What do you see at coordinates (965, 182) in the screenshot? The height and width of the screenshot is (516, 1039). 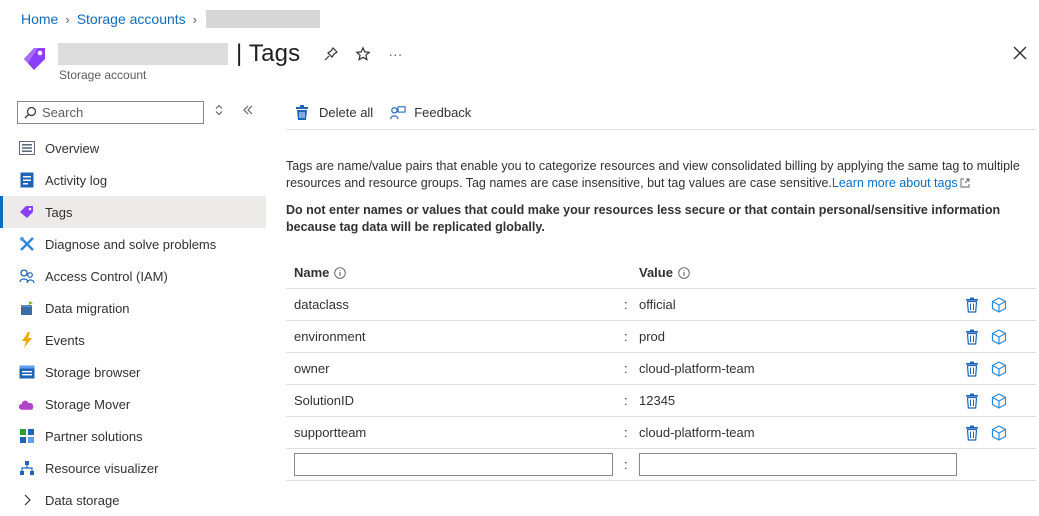 I see `external-link-icon` at bounding box center [965, 182].